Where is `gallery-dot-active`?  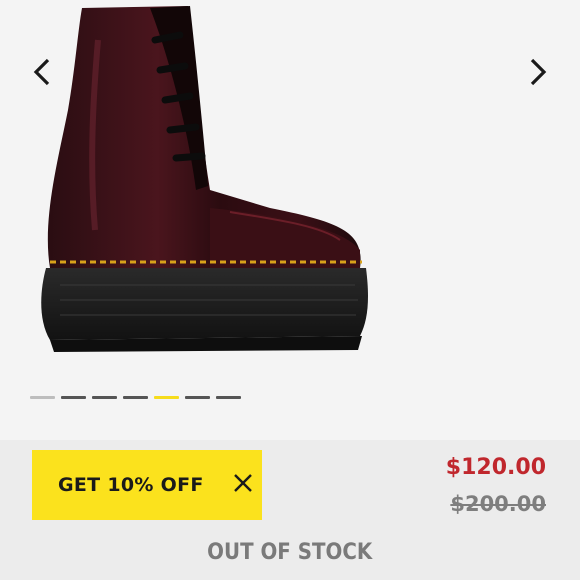
gallery-dot-active is located at coordinates (166, 397).